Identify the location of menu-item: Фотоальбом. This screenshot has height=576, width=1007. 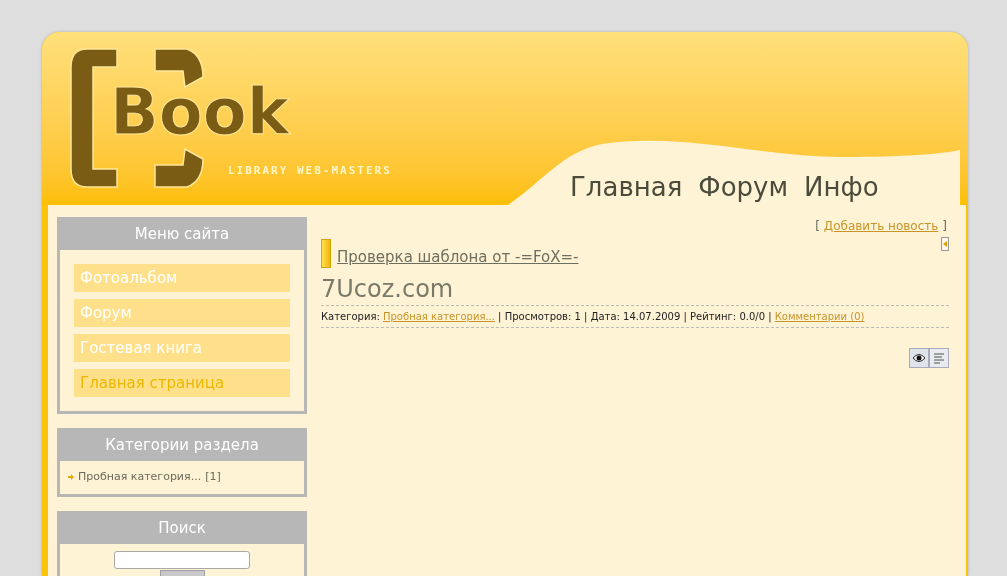
(182, 278).